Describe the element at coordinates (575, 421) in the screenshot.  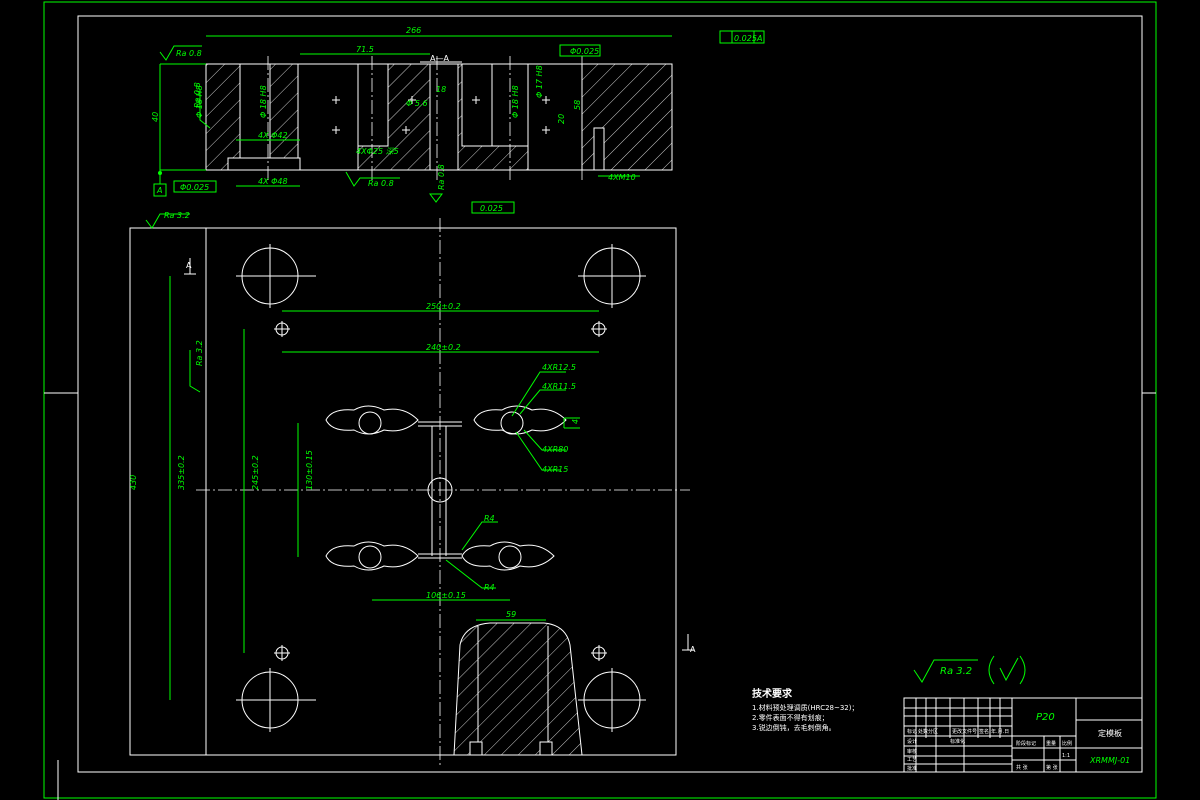
I see `dim-small: 4` at that location.